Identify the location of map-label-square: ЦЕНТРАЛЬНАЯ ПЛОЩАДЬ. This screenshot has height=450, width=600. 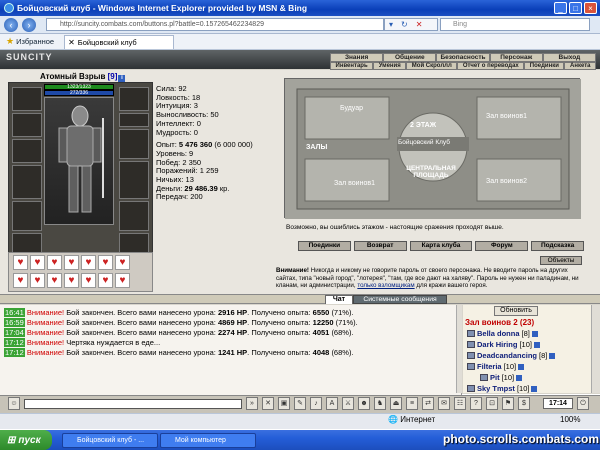
(431, 172).